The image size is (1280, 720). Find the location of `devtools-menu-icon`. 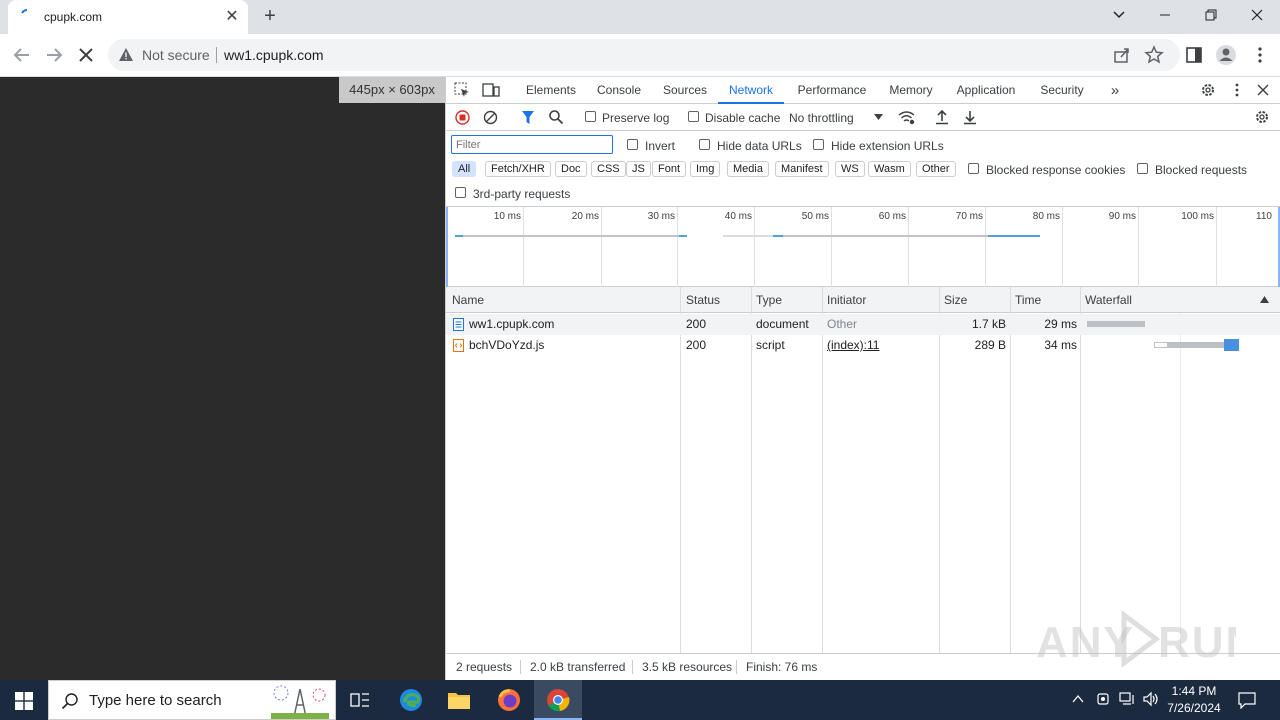

devtools-menu-icon is located at coordinates (1237, 90).